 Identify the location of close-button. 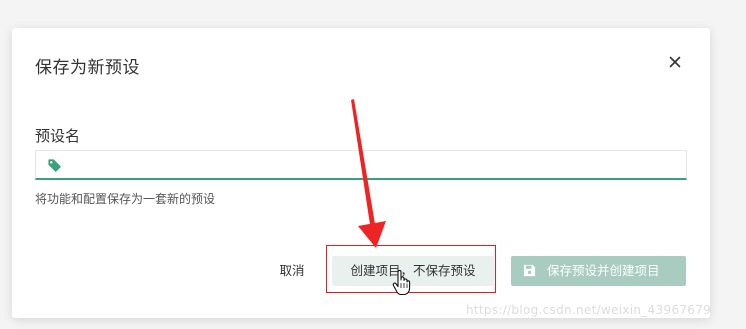
(675, 62).